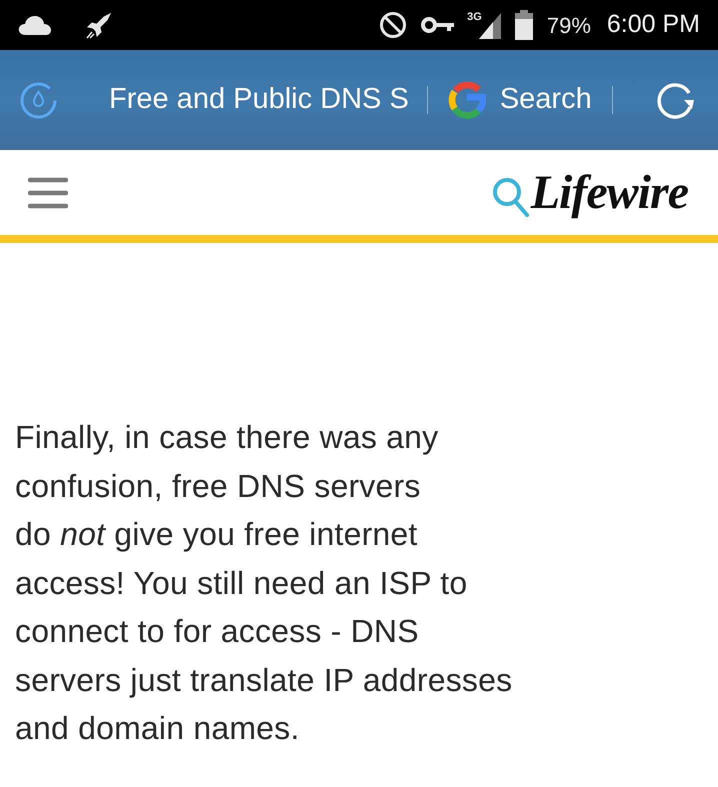 This screenshot has height=787, width=718. I want to click on rocket-icon, so click(99, 25).